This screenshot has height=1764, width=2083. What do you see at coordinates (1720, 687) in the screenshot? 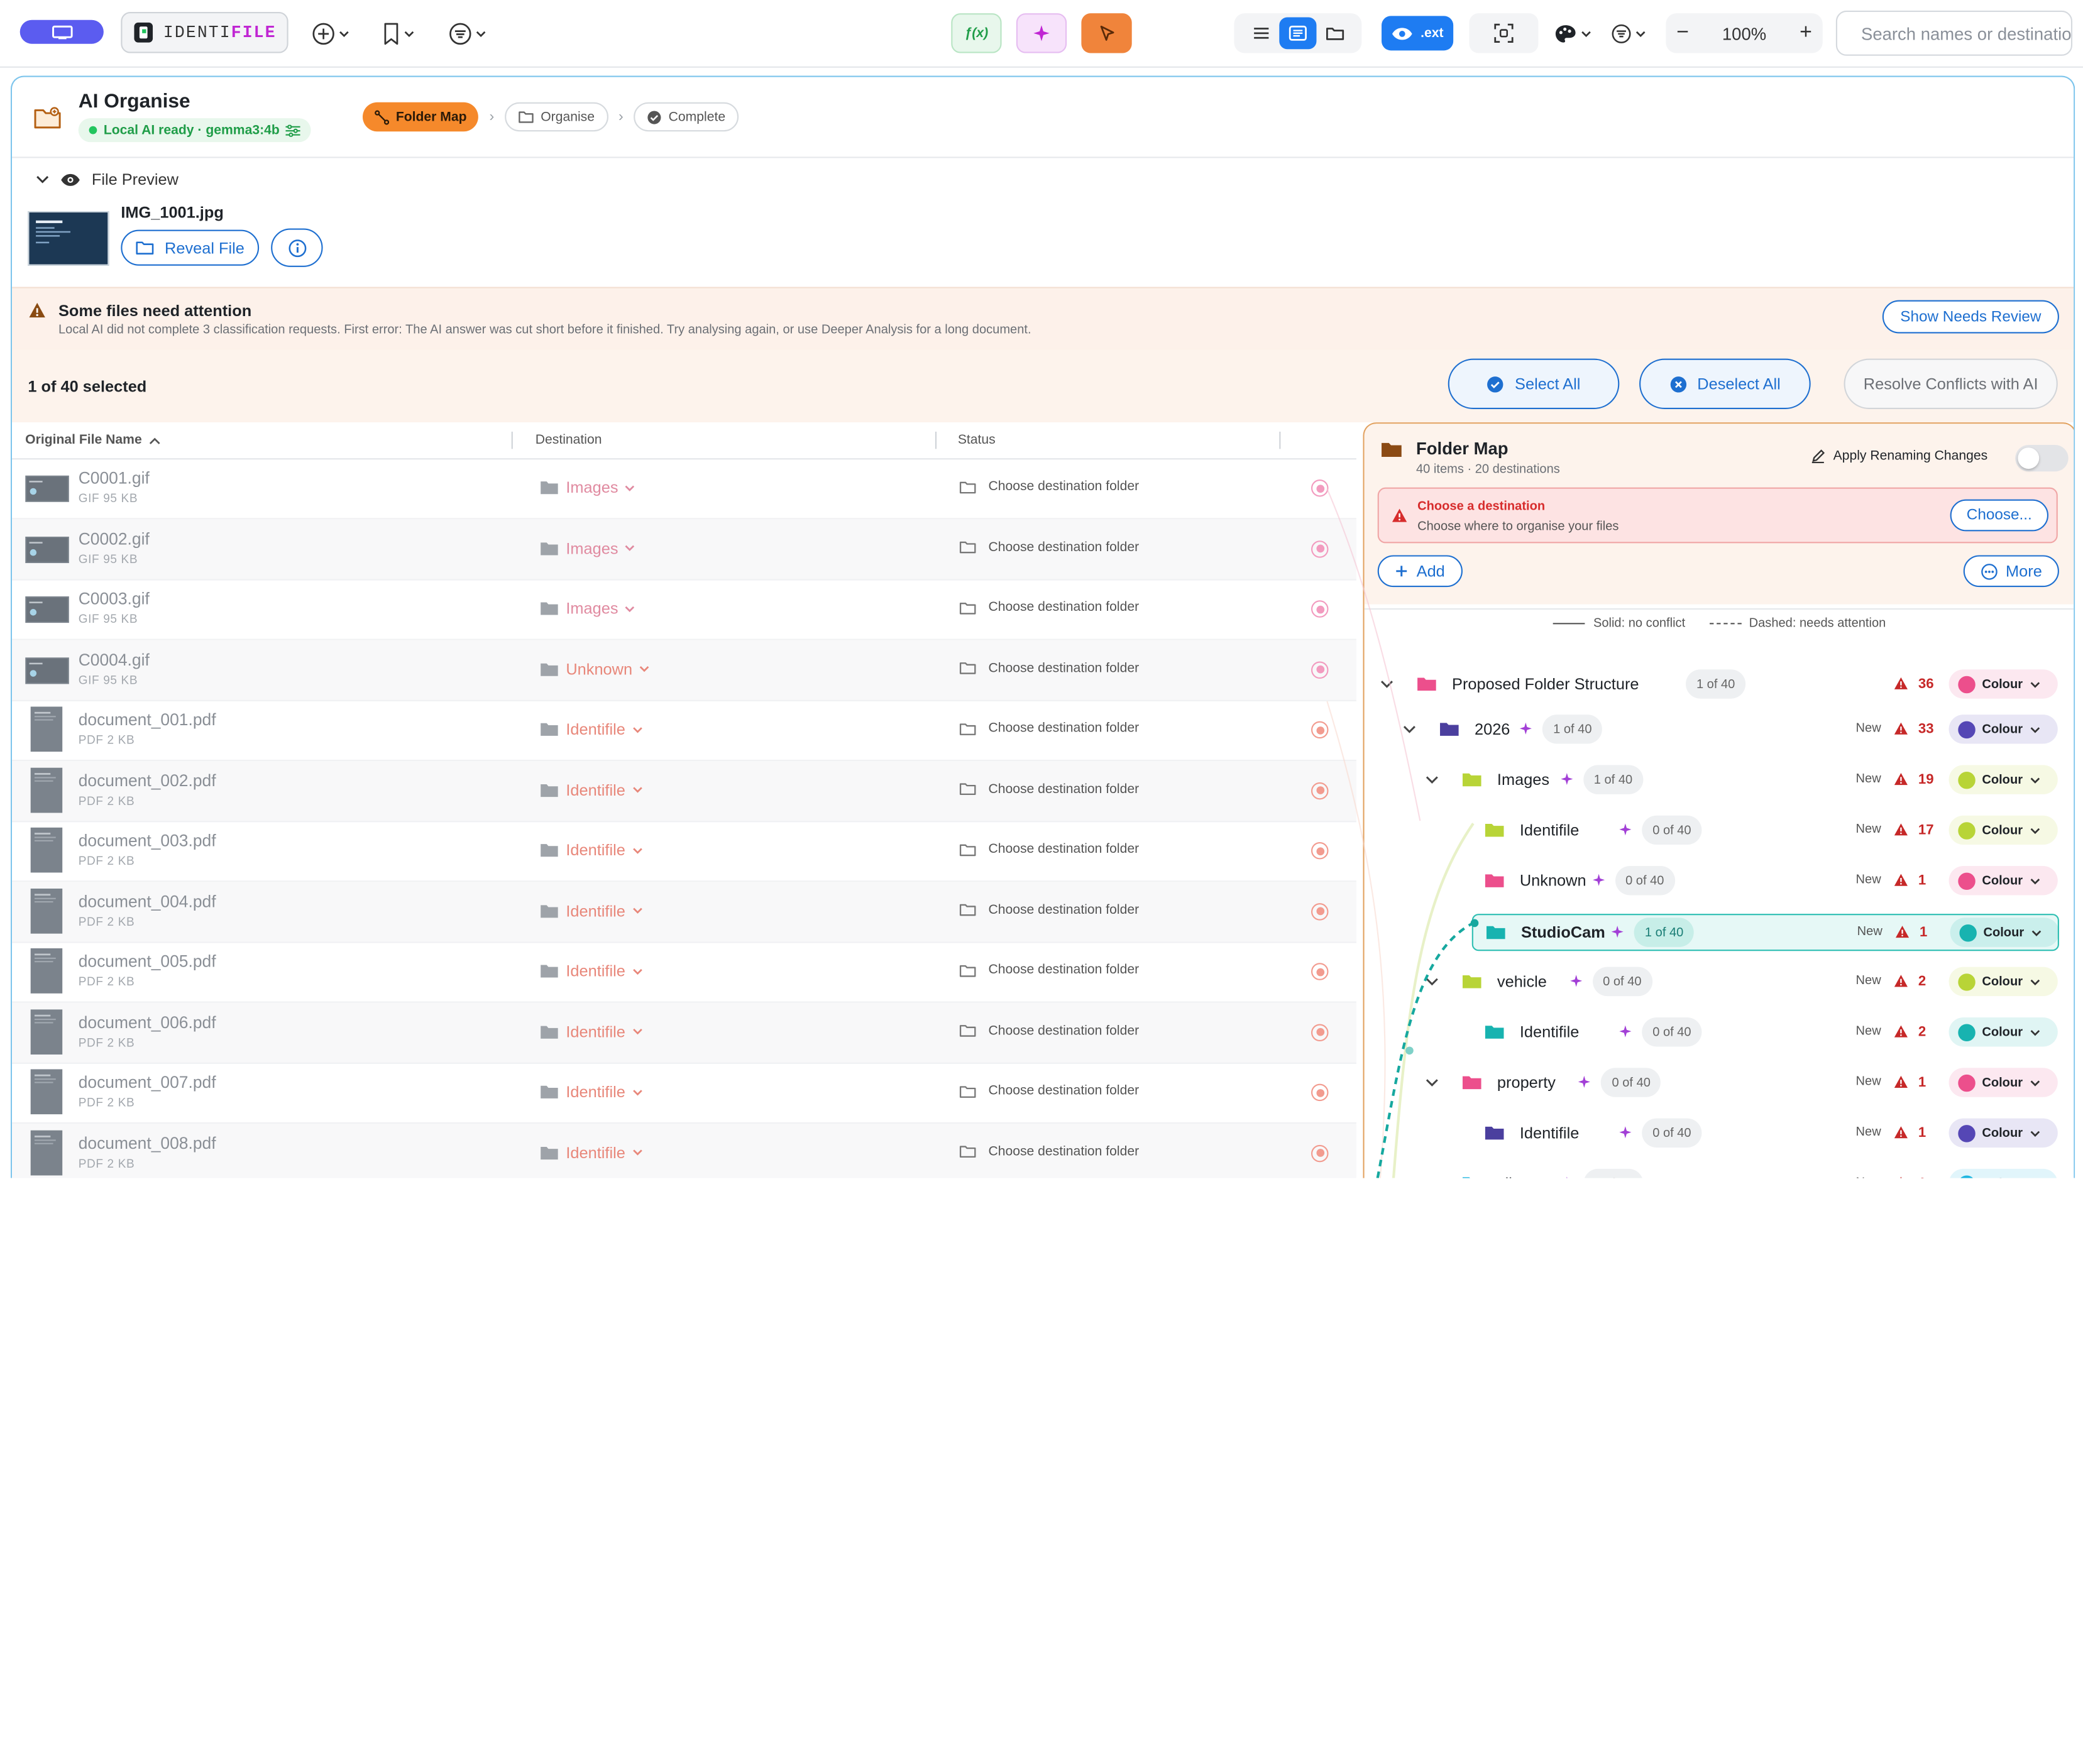
I see `folder-tree-node: Proposed Folder Structure 1 of 40 36 Colour` at bounding box center [1720, 687].